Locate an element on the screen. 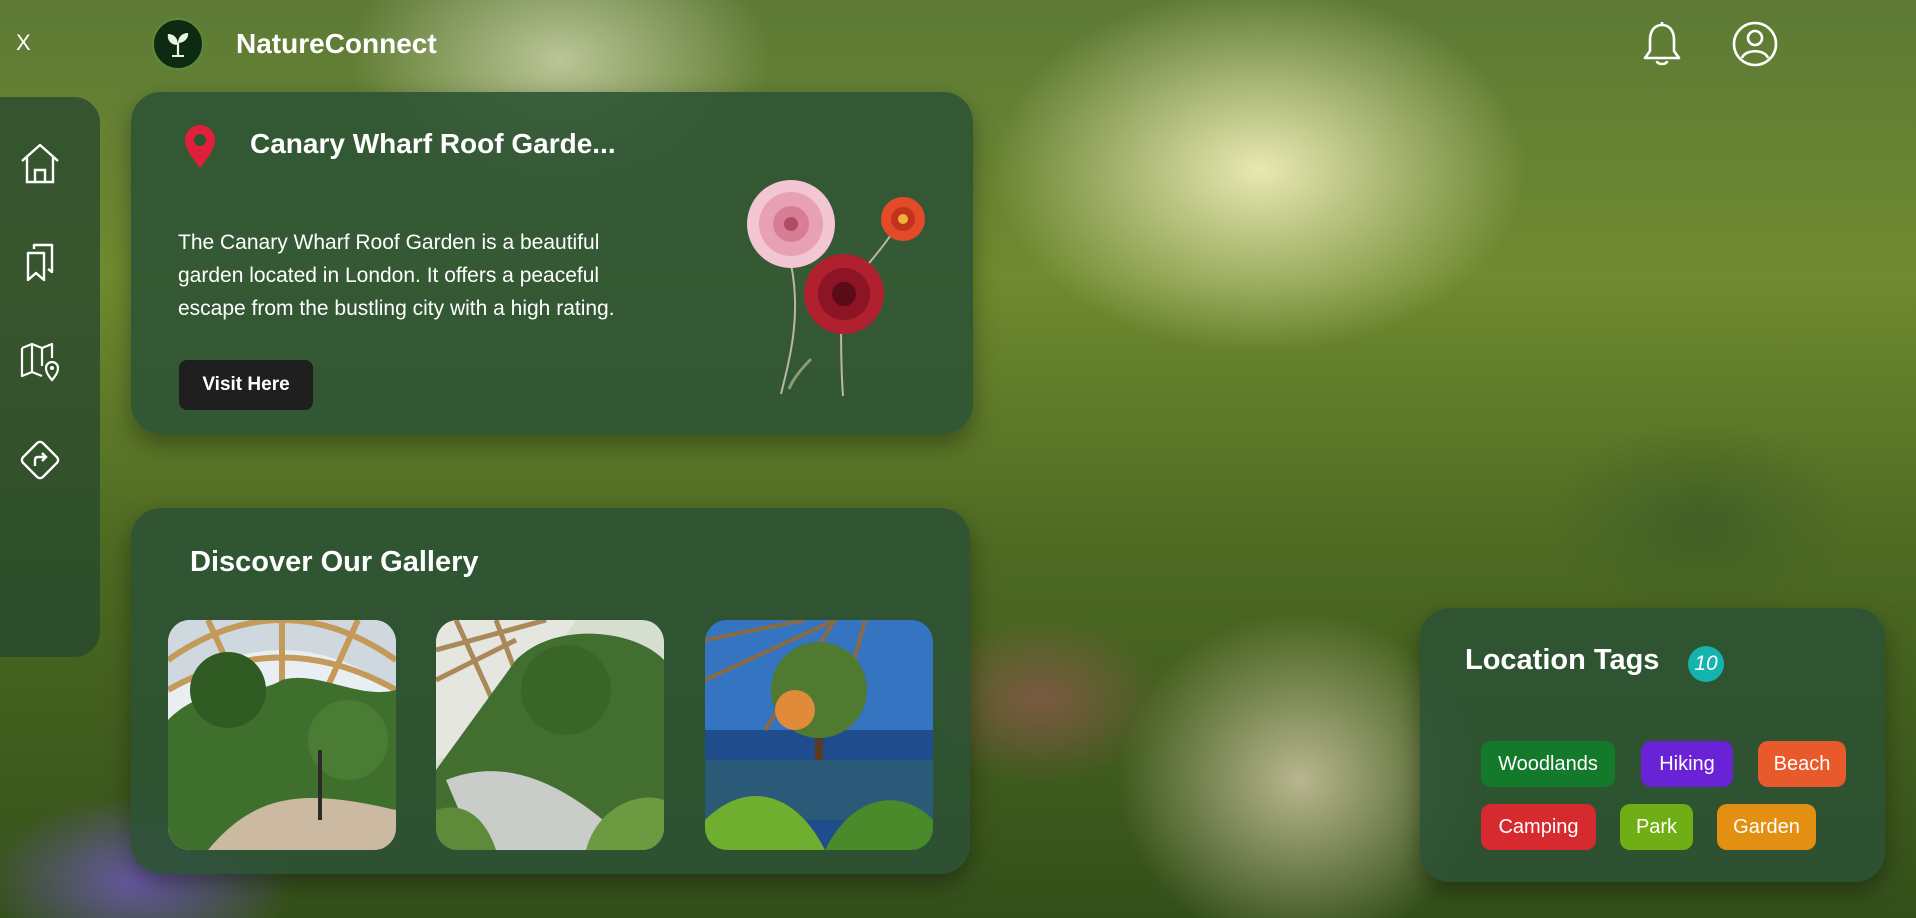 The width and height of the screenshot is (1916, 918). tag-woodlands: Woodlands is located at coordinates (1548, 764).